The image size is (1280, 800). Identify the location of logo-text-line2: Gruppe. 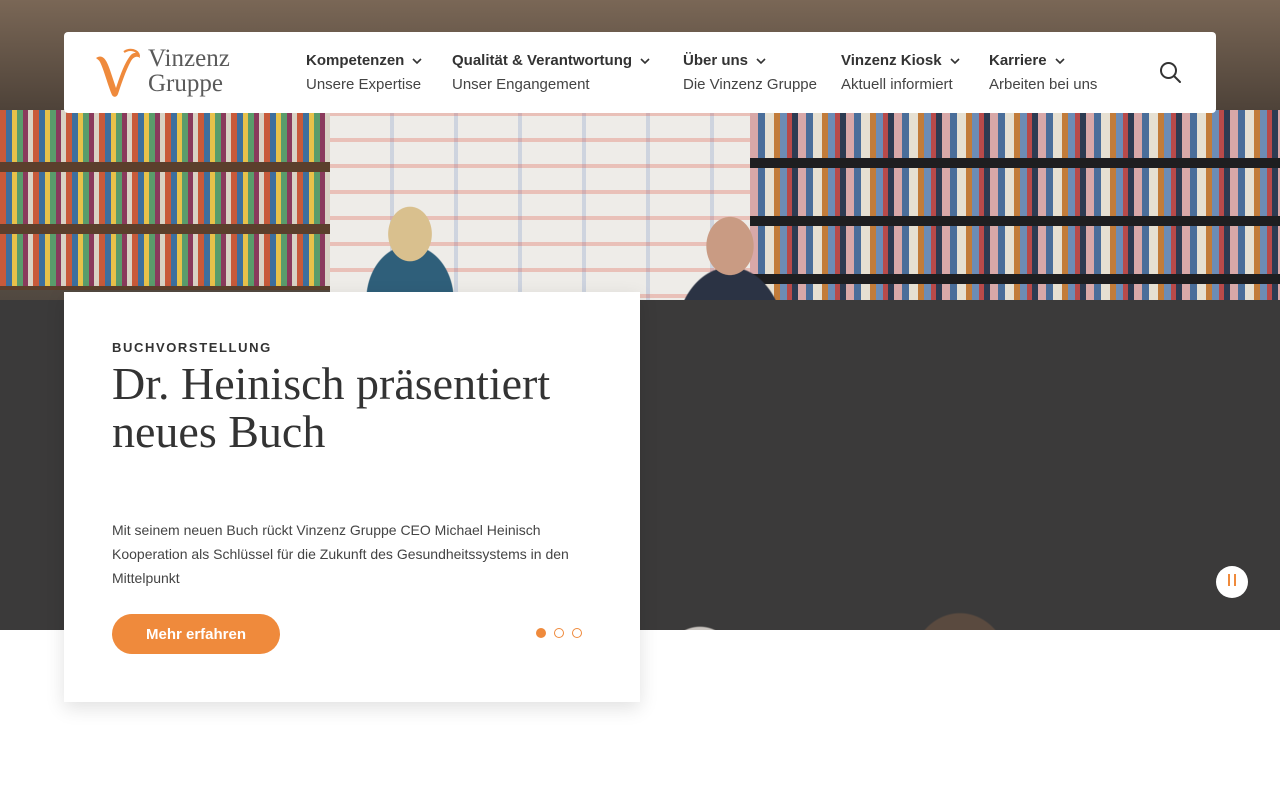
(185, 83).